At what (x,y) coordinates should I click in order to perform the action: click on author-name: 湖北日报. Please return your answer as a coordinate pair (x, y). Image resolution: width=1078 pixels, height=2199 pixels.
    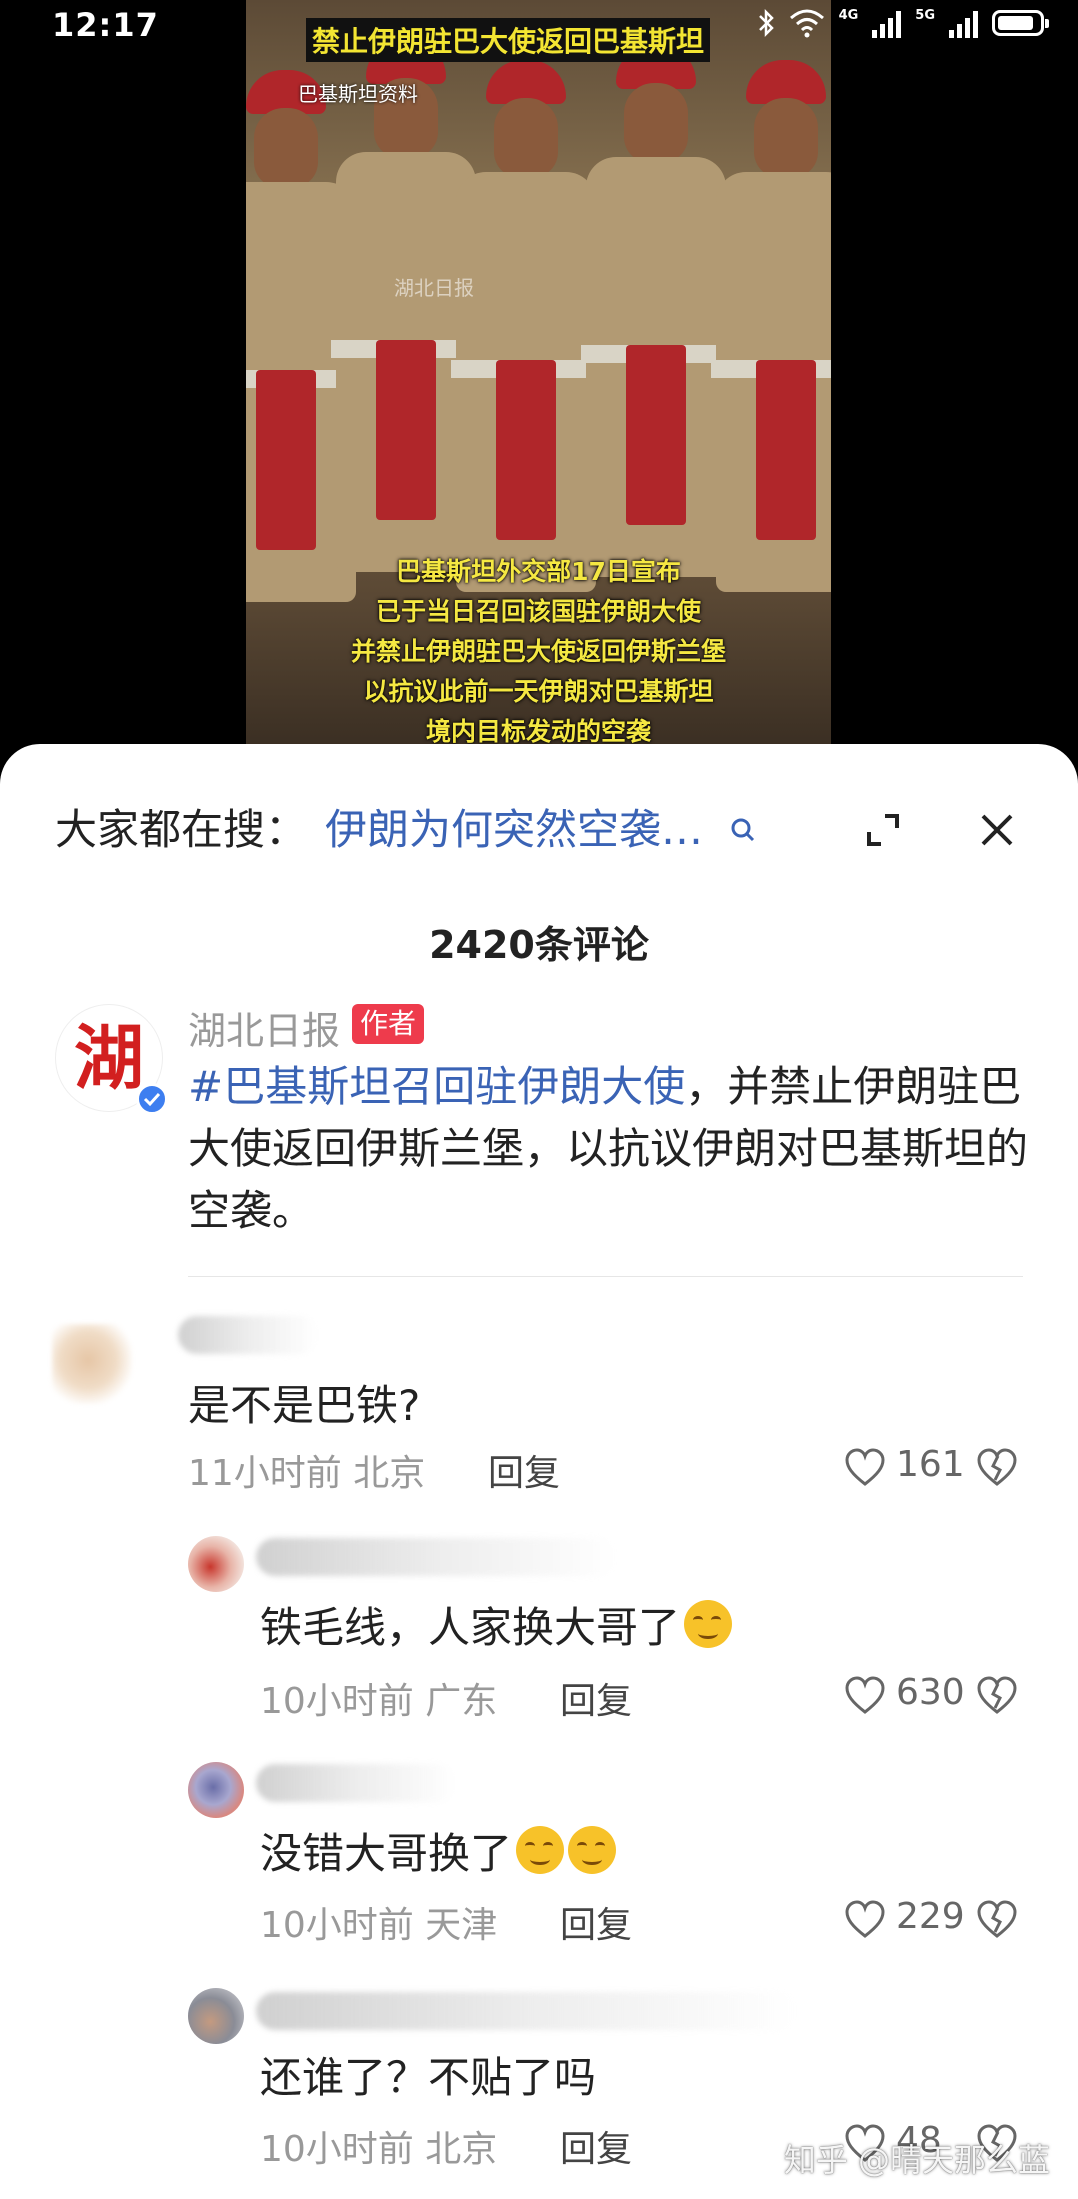
    Looking at the image, I should click on (264, 1027).